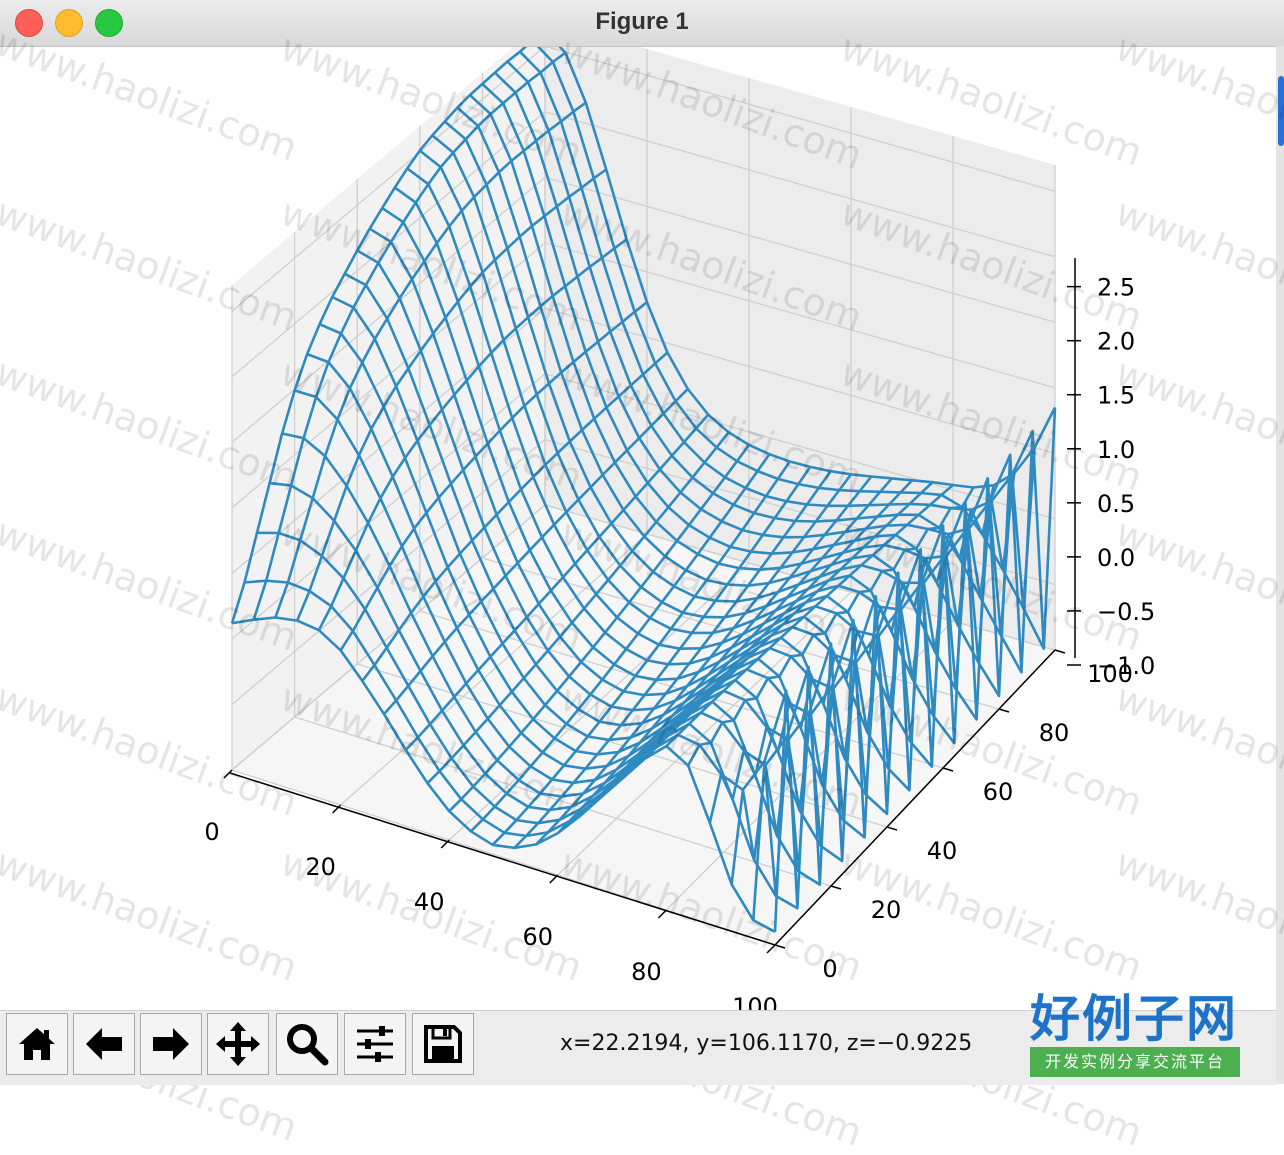 The image size is (1284, 1155). Describe the element at coordinates (1116, 558) in the screenshot. I see `z-tick-label: 0.0` at that location.